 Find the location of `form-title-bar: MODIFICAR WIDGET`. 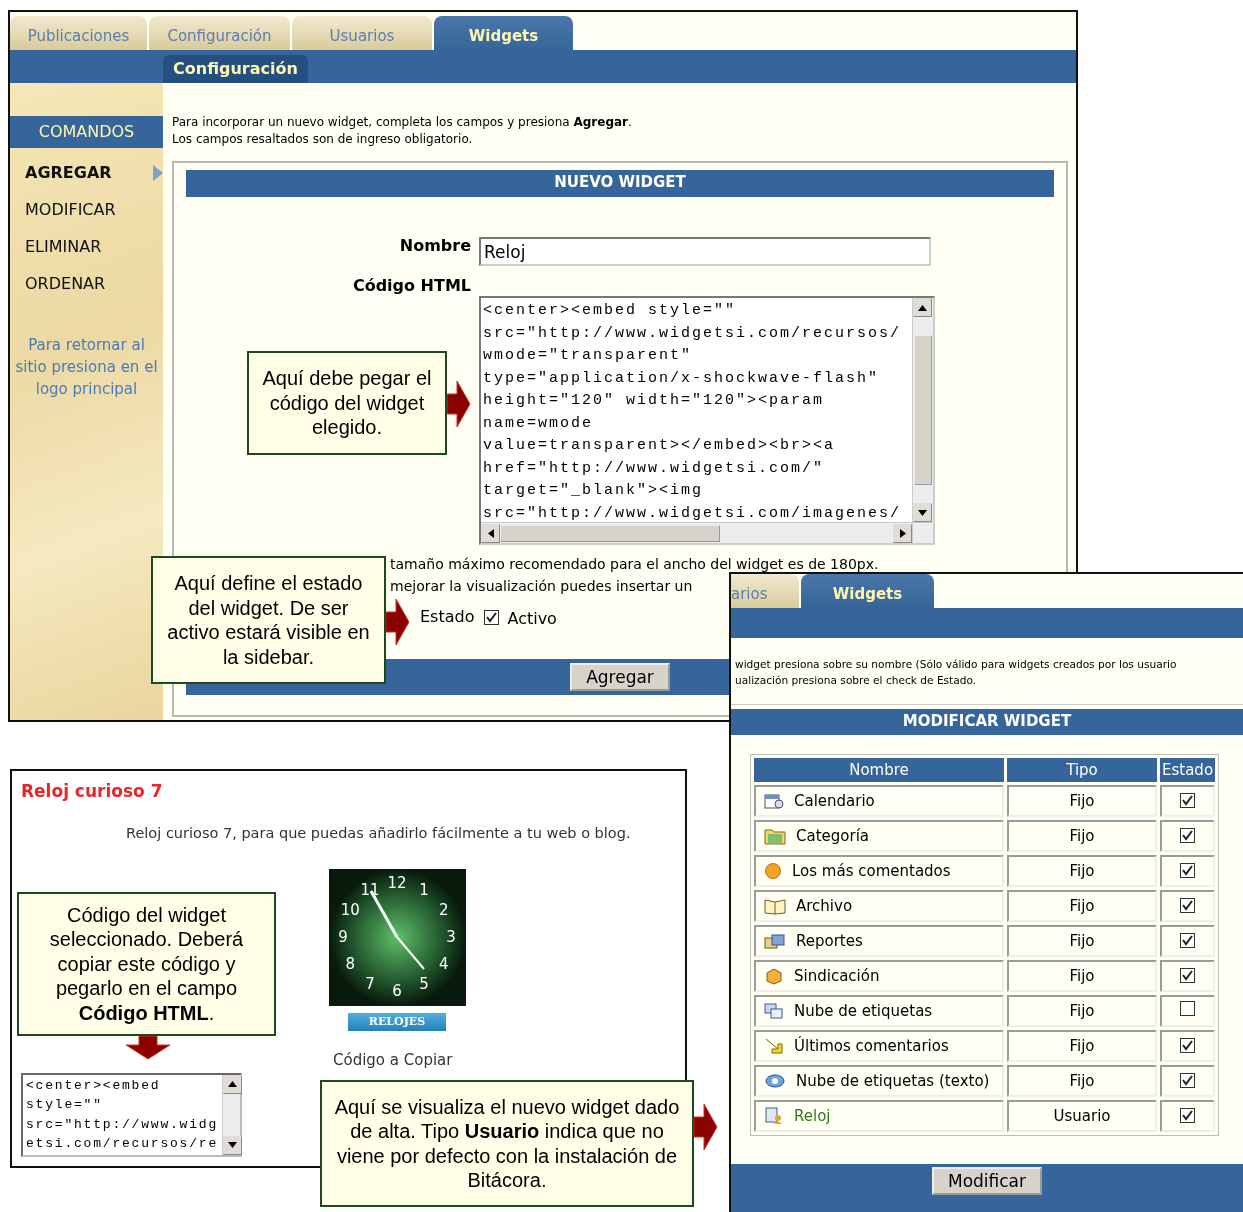

form-title-bar: MODIFICAR WIDGET is located at coordinates (987, 722).